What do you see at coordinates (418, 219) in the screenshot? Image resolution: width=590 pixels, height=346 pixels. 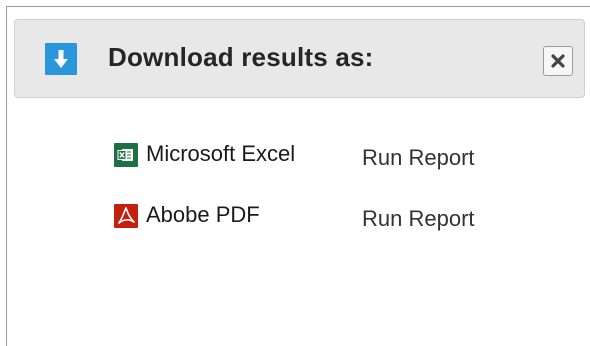 I see `run-report-pdf-link: Run Report` at bounding box center [418, 219].